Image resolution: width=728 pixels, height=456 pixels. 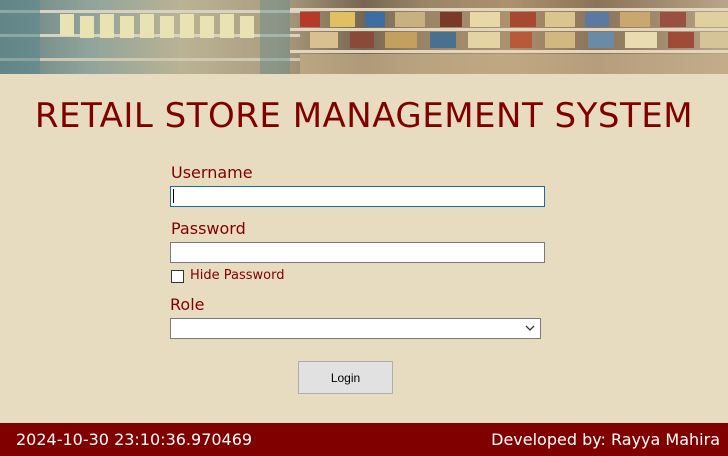 I want to click on password-label: Password, so click(x=208, y=228).